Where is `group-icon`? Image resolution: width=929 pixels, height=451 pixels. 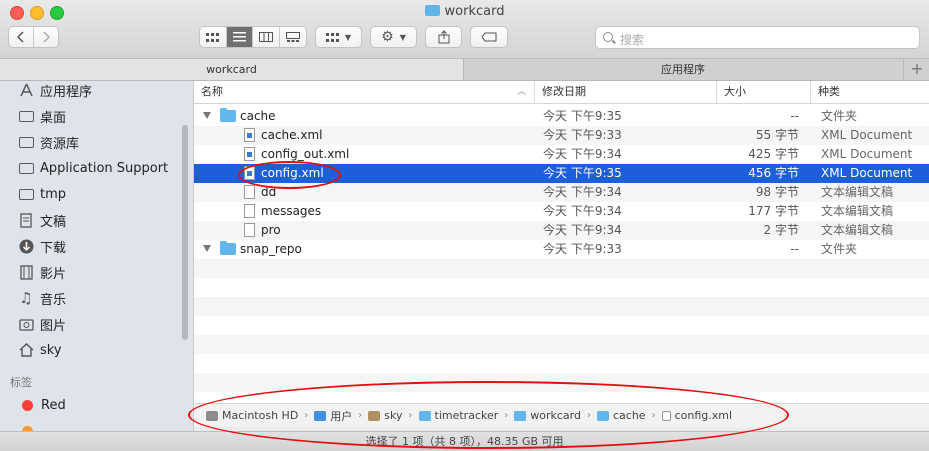 group-icon is located at coordinates (332, 37).